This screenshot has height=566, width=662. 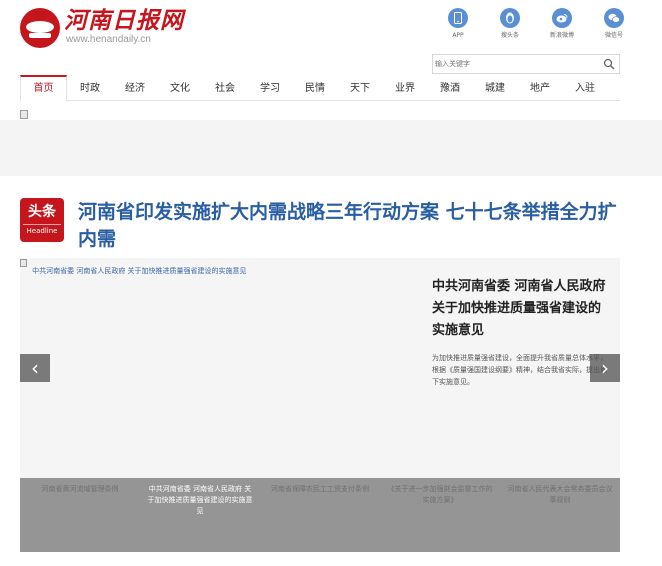 What do you see at coordinates (440, 515) in the screenshot?
I see `carousel-thumb: 《关于进一步加强财会监督工作的实施方案》` at bounding box center [440, 515].